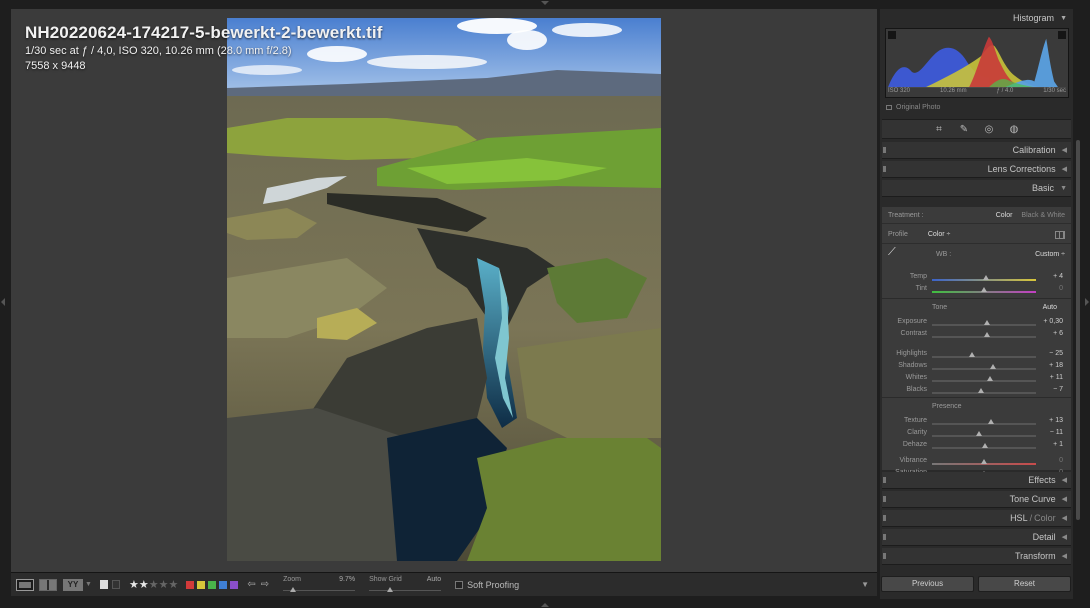 The width and height of the screenshot is (1090, 608). I want to click on healing-brush-icon: ✎, so click(964, 129).